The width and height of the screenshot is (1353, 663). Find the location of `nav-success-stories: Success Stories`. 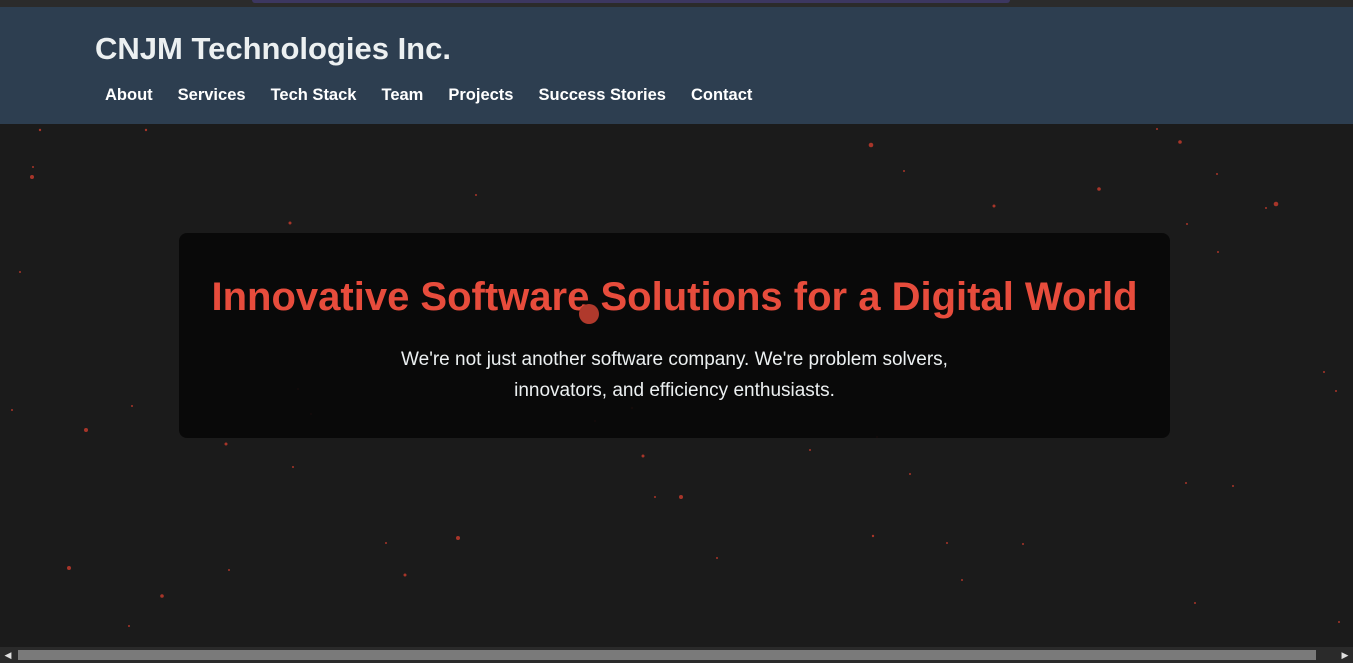

nav-success-stories: Success Stories is located at coordinates (602, 95).